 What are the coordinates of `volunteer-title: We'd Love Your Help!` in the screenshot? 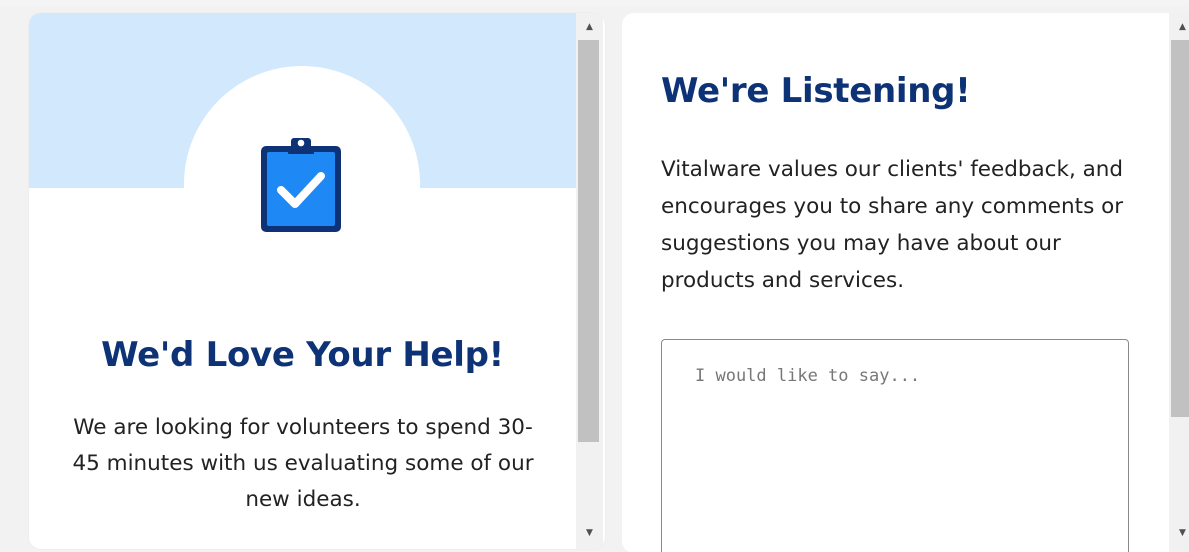 It's located at (302, 355).